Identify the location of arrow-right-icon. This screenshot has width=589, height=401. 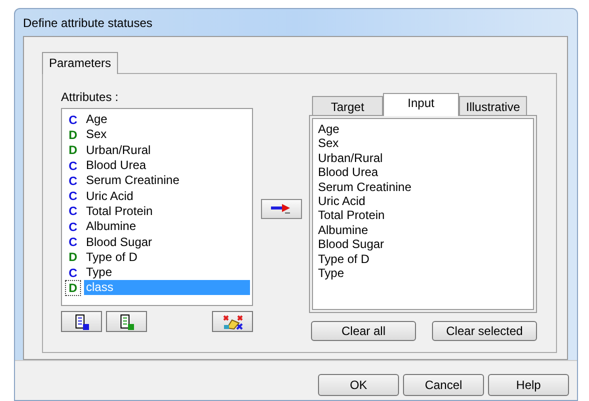
(281, 209).